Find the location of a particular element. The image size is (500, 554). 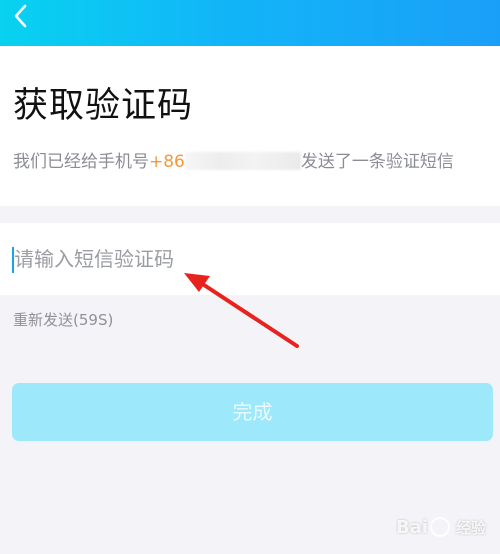

sms-sent-notice: 我们已经给手机号+86 发送了一条验证短信 is located at coordinates (233, 162).